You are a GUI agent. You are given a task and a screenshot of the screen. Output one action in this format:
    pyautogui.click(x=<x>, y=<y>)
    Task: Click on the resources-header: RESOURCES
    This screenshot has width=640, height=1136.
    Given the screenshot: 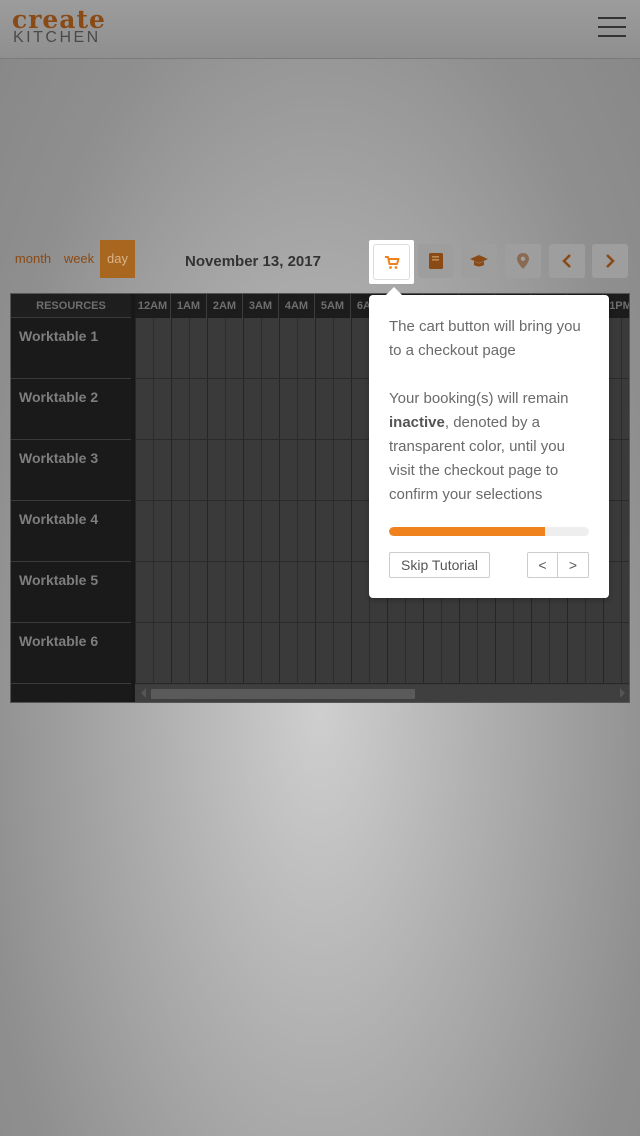 What is the action you would take?
    pyautogui.click(x=71, y=306)
    